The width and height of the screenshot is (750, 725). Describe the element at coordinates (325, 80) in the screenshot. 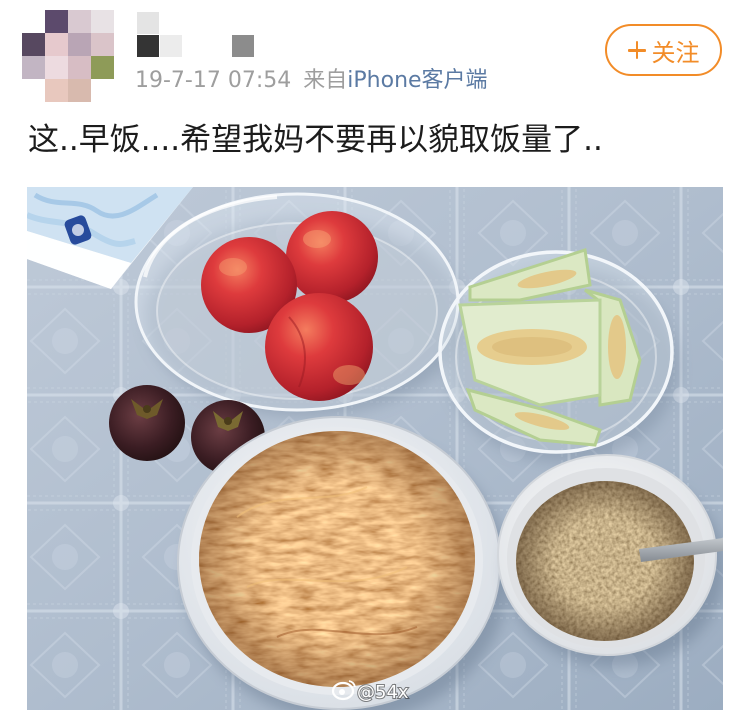

I see `source-prefix: 来自` at that location.